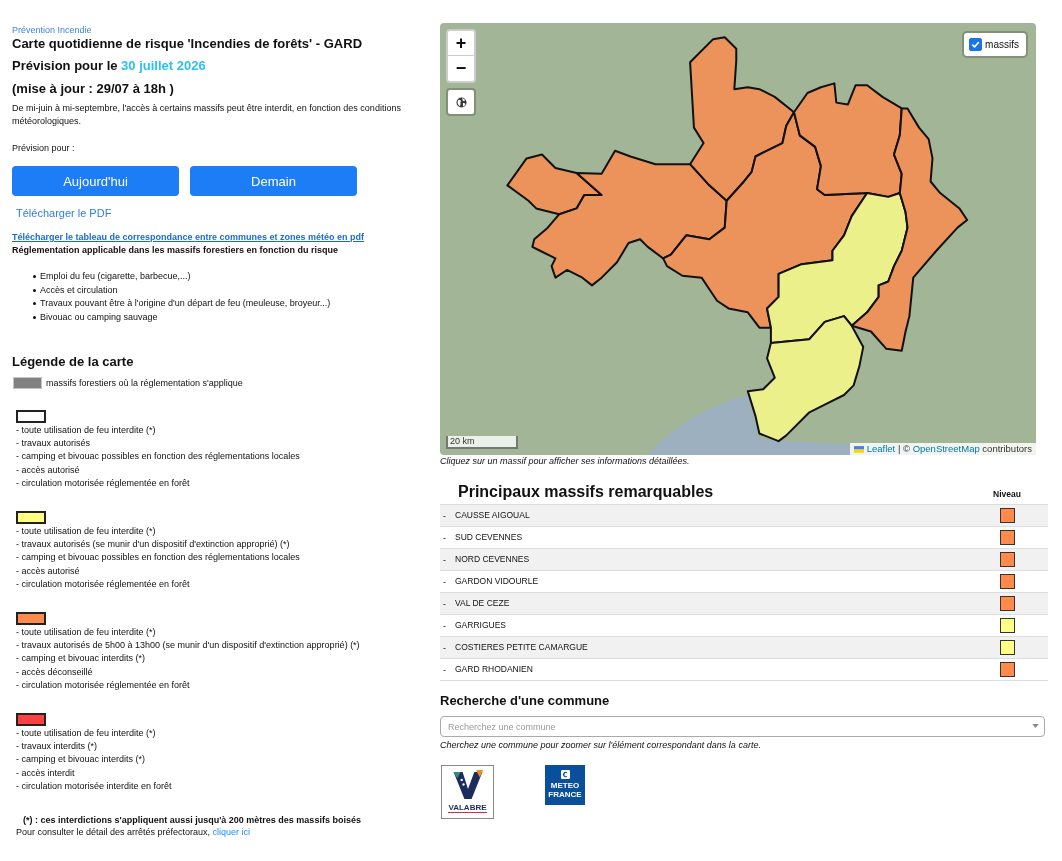 The height and width of the screenshot is (861, 1062). Describe the element at coordinates (185, 303) in the screenshot. I see `regulation-item: Travaux pouvant être à l'origine d'un départ de feu (meuleuse, broyeur...)` at that location.